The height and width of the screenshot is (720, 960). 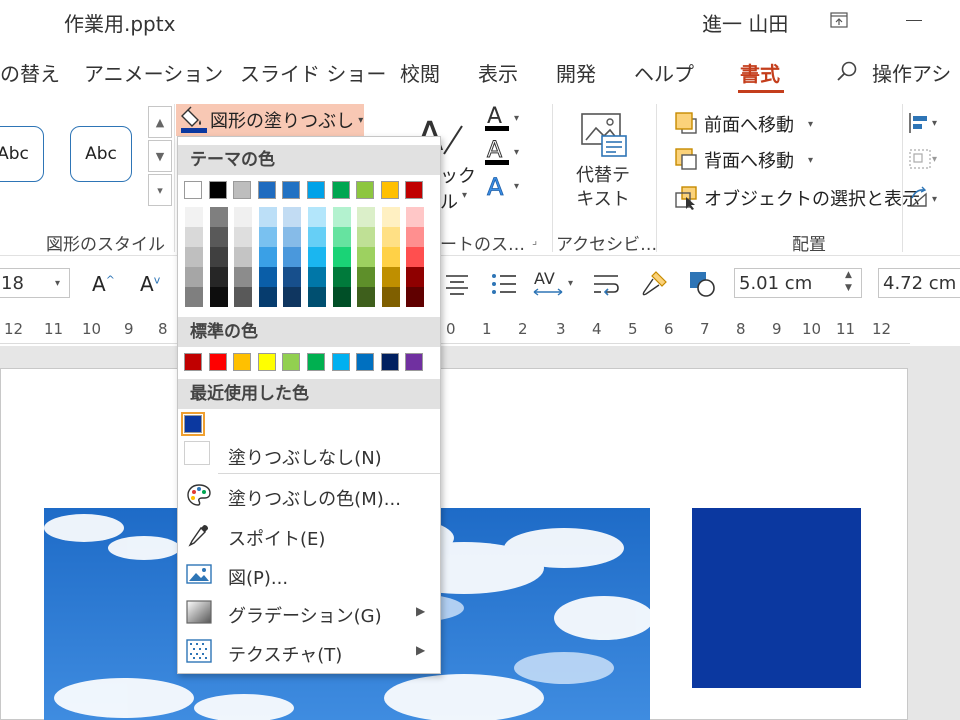 What do you see at coordinates (150, 284) in the screenshot?
I see `decrease-font-icon: Av` at bounding box center [150, 284].